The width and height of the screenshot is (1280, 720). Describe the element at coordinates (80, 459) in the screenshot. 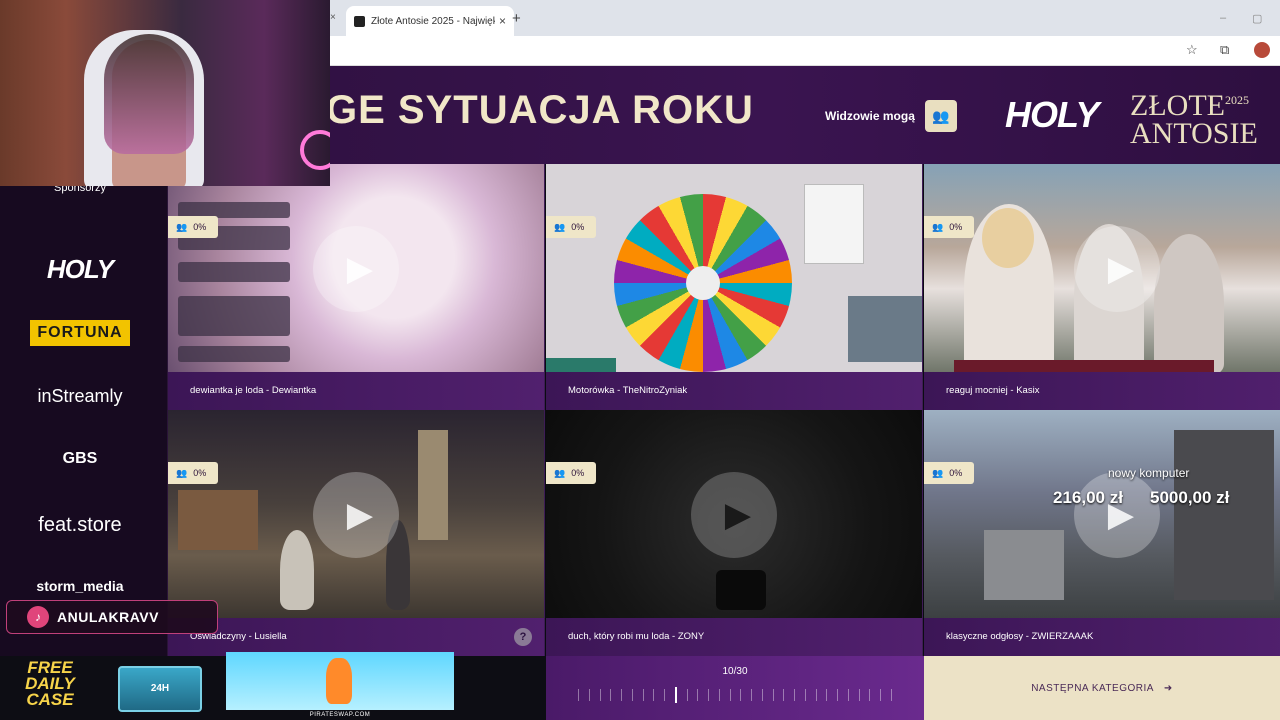

I see `sponsor-gbs: GBS` at that location.